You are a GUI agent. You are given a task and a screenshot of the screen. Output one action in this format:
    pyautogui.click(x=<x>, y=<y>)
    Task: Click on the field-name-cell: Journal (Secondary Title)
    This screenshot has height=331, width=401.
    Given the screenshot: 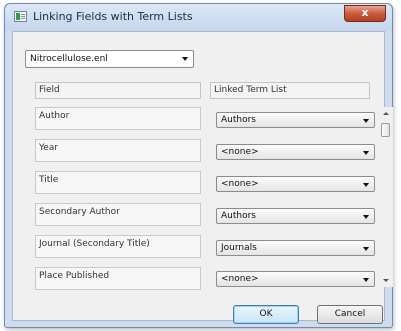 What is the action you would take?
    pyautogui.click(x=118, y=246)
    